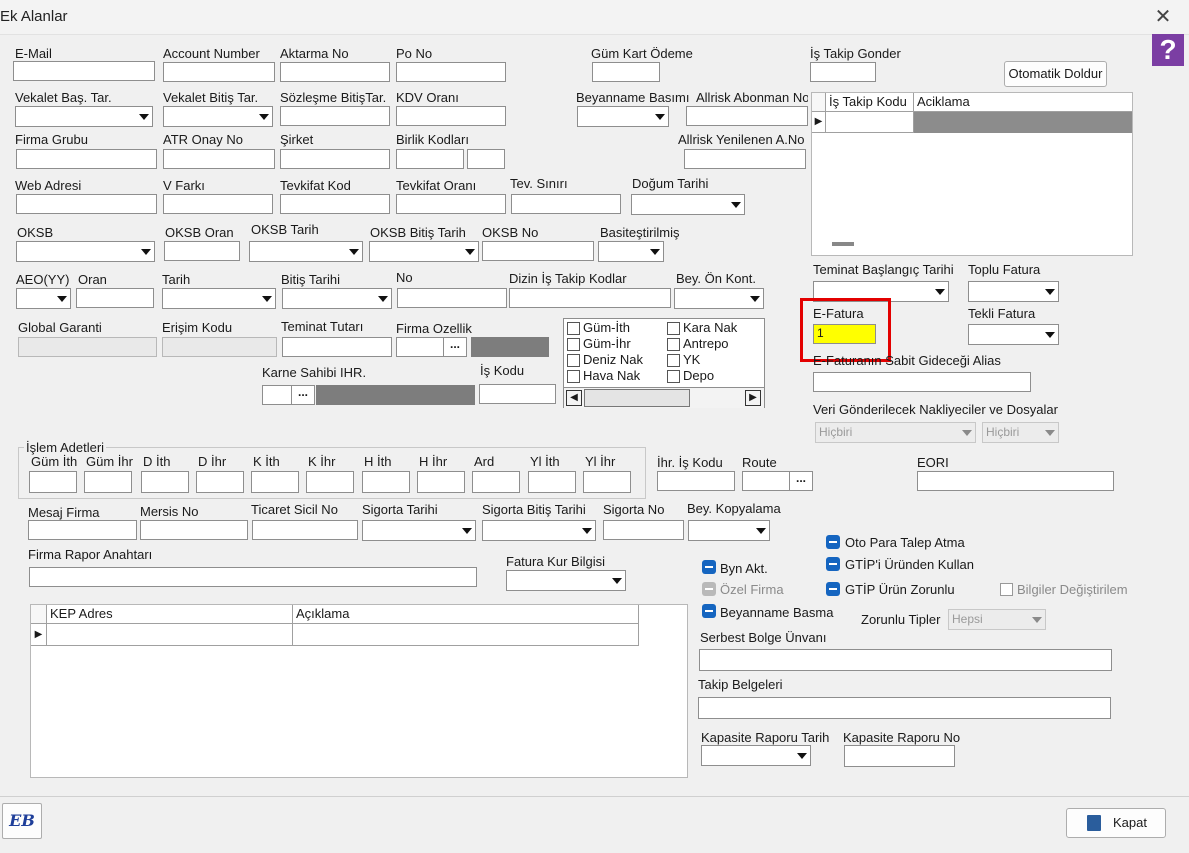 The width and height of the screenshot is (1189, 853). Describe the element at coordinates (202, 251) in the screenshot. I see `oksb-oran-field` at that location.